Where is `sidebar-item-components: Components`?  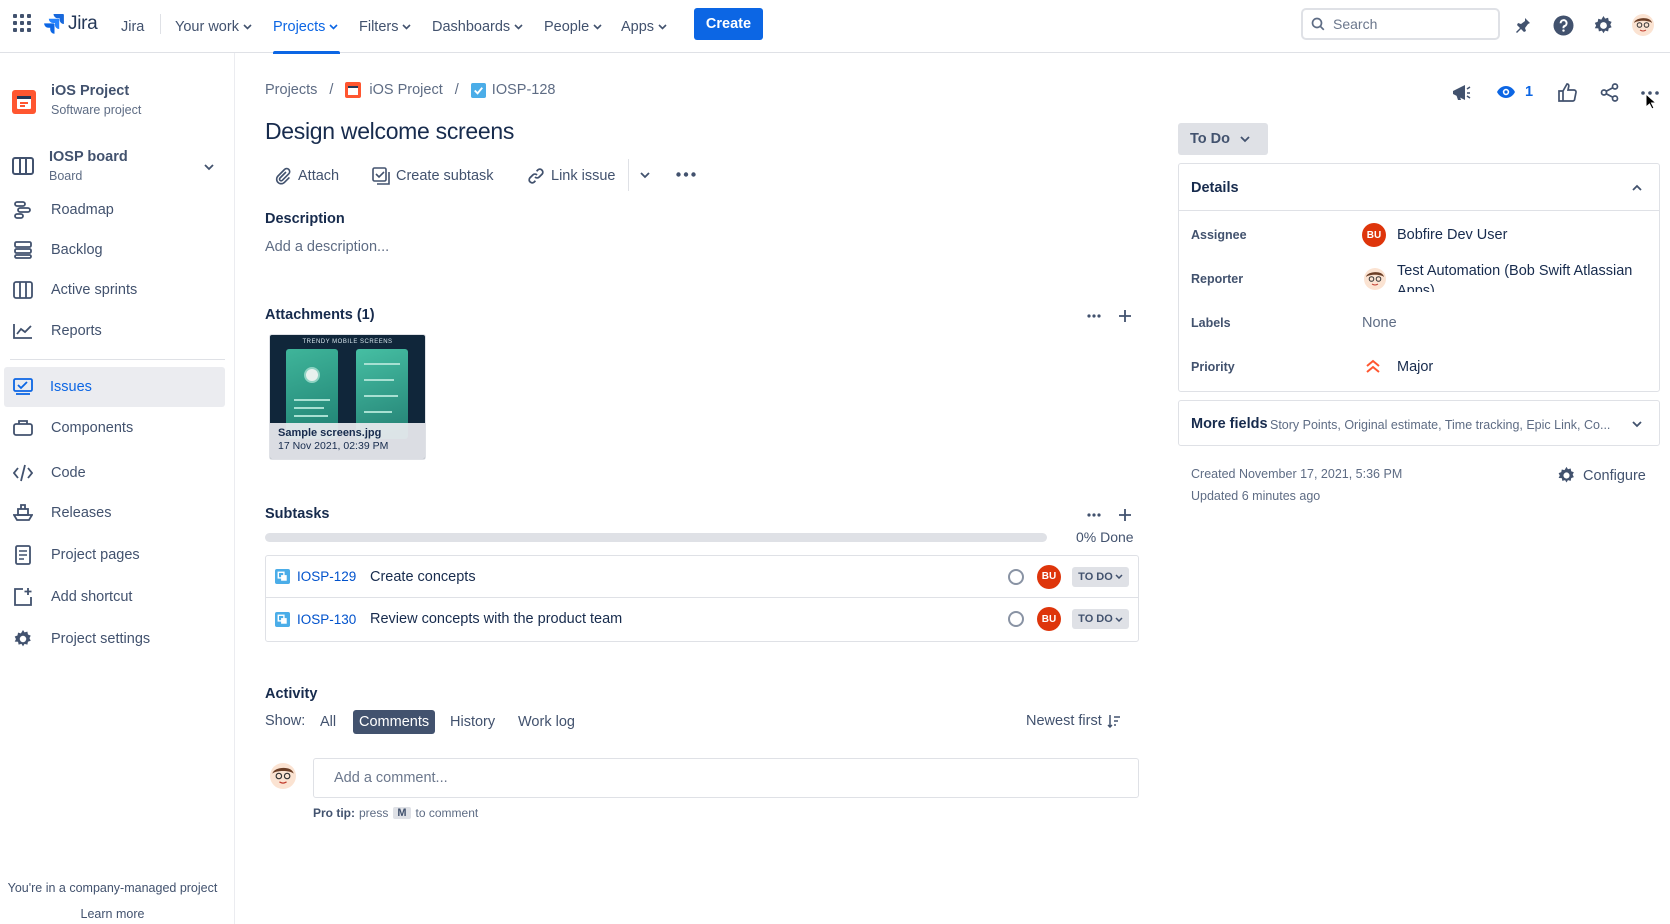
sidebar-item-components: Components is located at coordinates (112, 428).